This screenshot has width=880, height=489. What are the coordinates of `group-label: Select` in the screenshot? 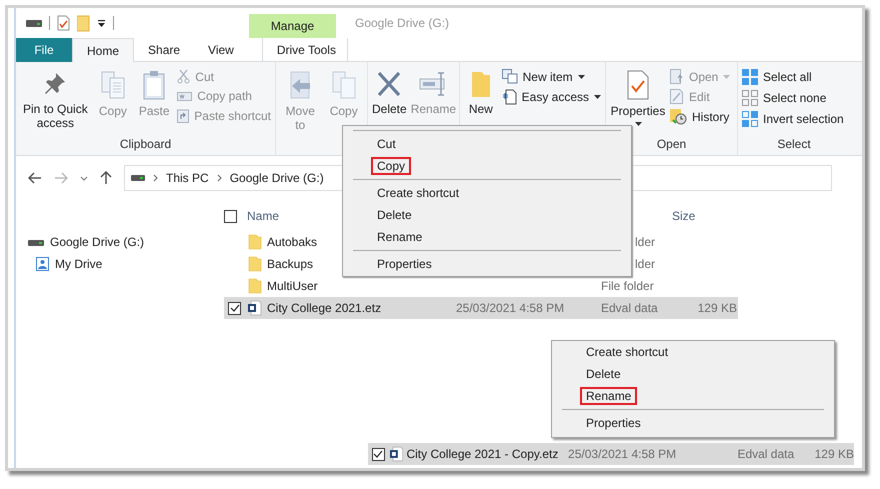 It's located at (794, 145).